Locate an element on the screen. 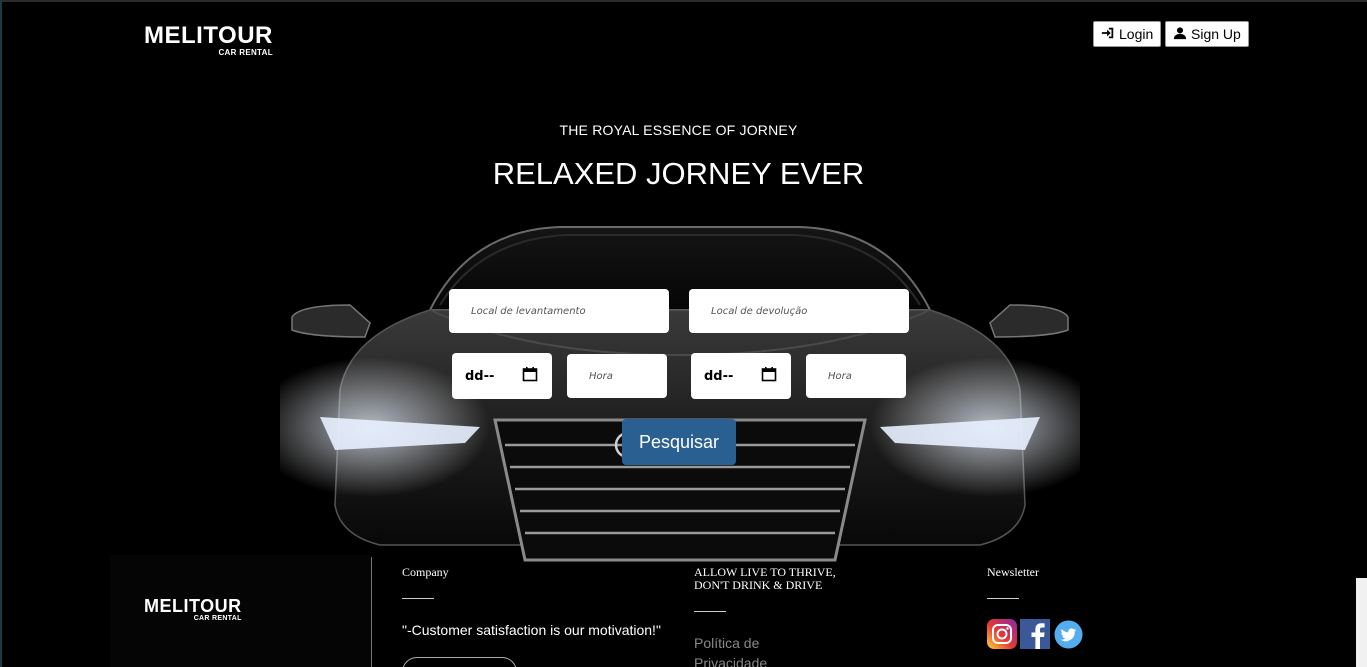  signup-button: Sign Up is located at coordinates (1207, 34).